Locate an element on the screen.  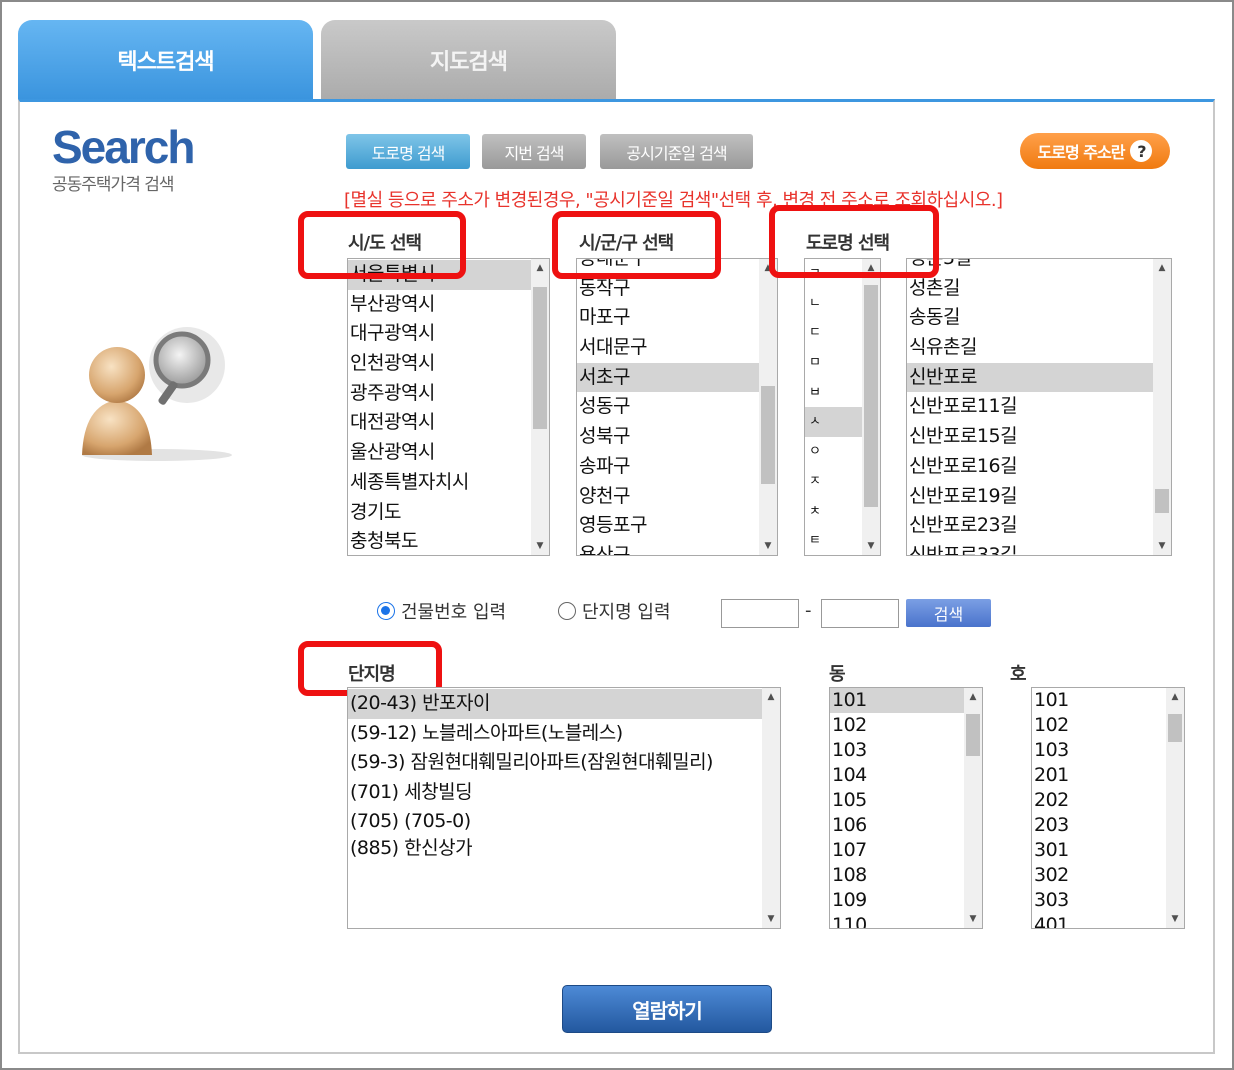
ho-scrollbar: ▲ ▼ is located at coordinates (1175, 808).